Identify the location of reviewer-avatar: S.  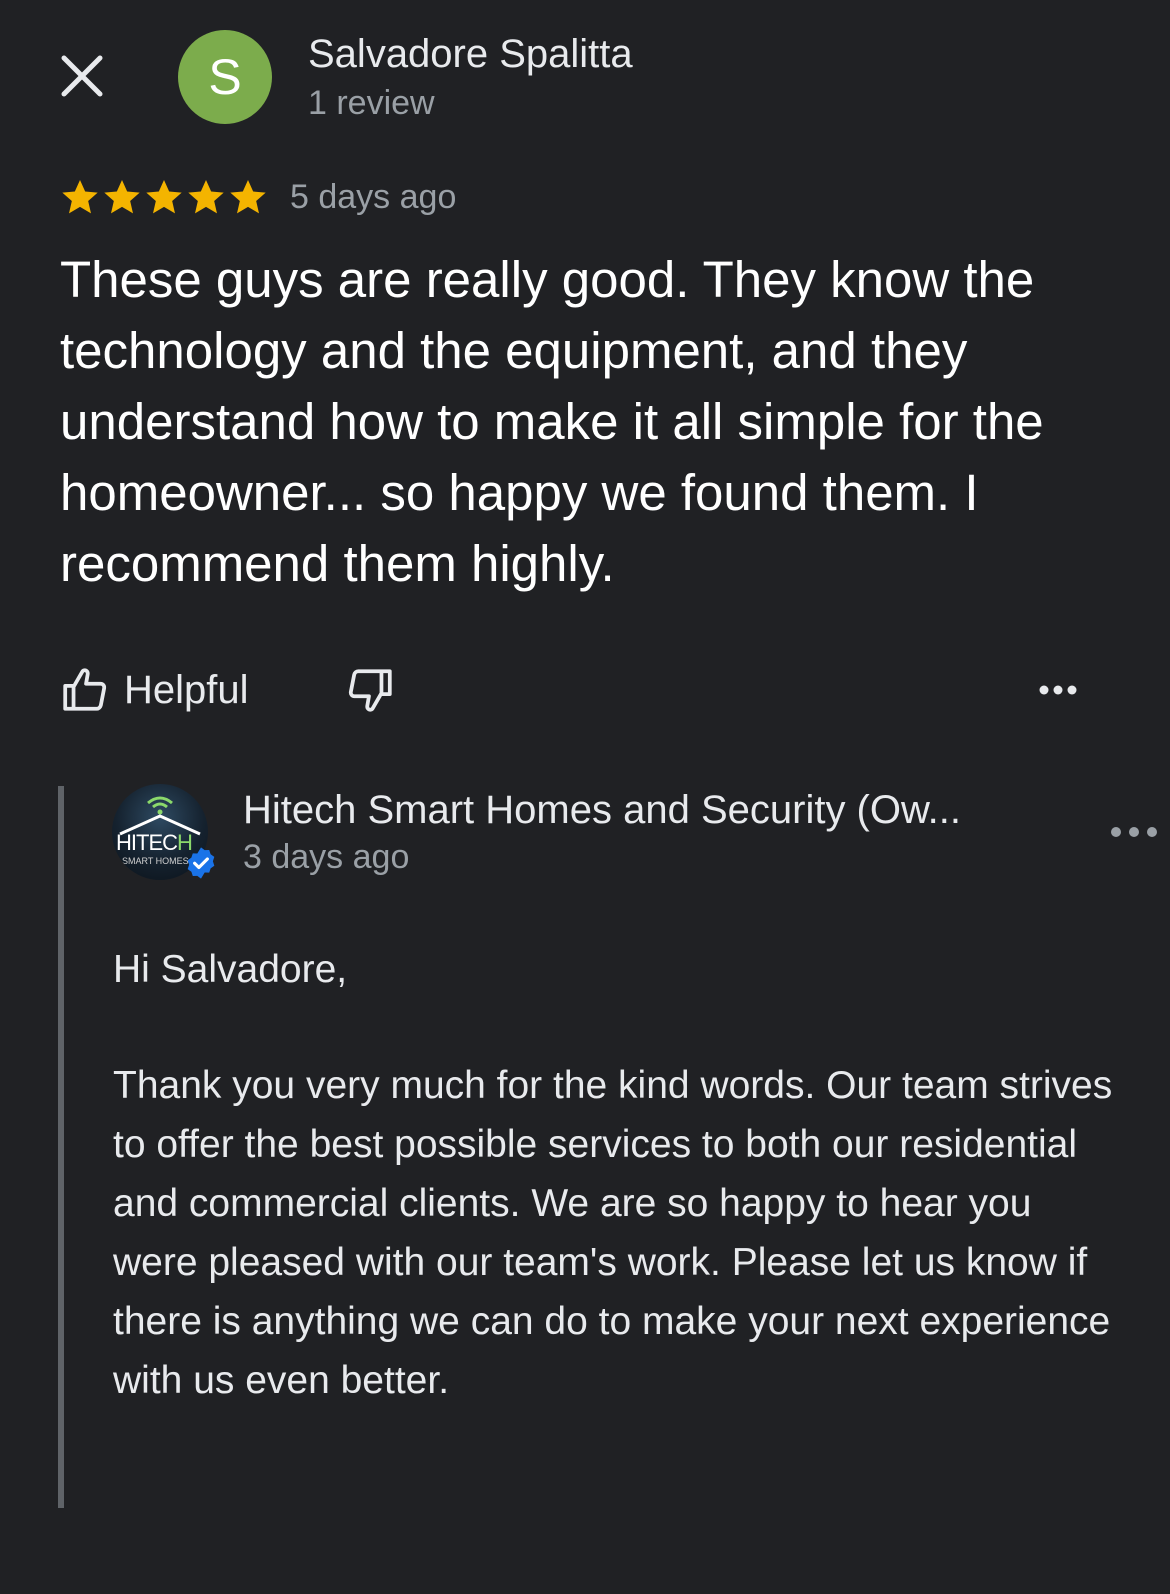
(225, 77).